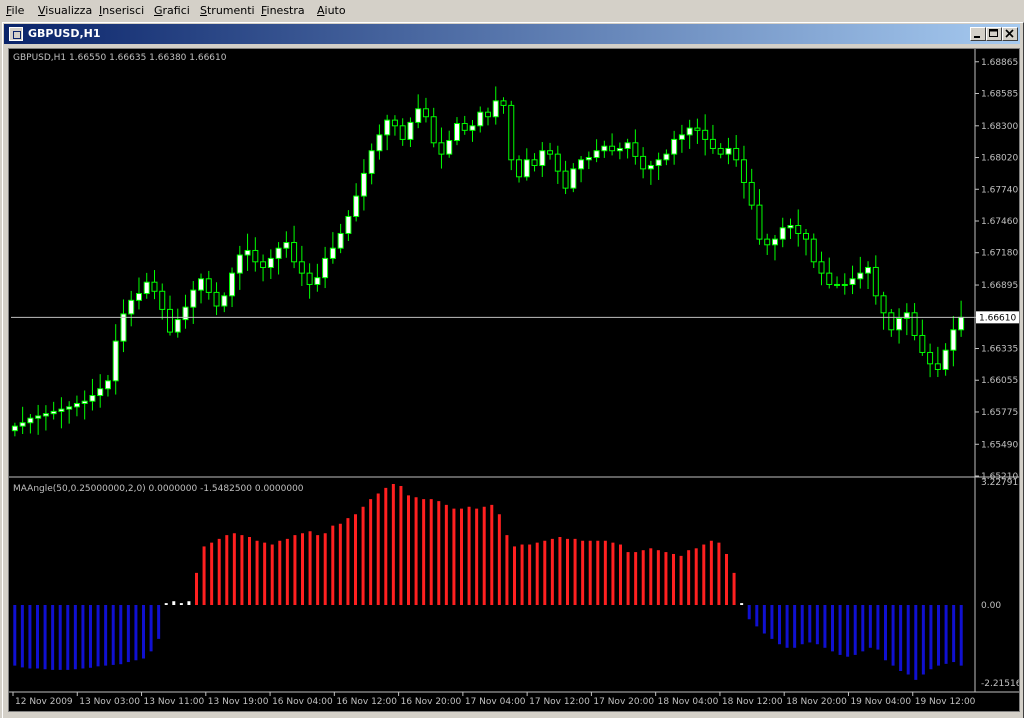 This screenshot has width=1024, height=718. Describe the element at coordinates (15, 10) in the screenshot. I see `menu-file: File` at that location.